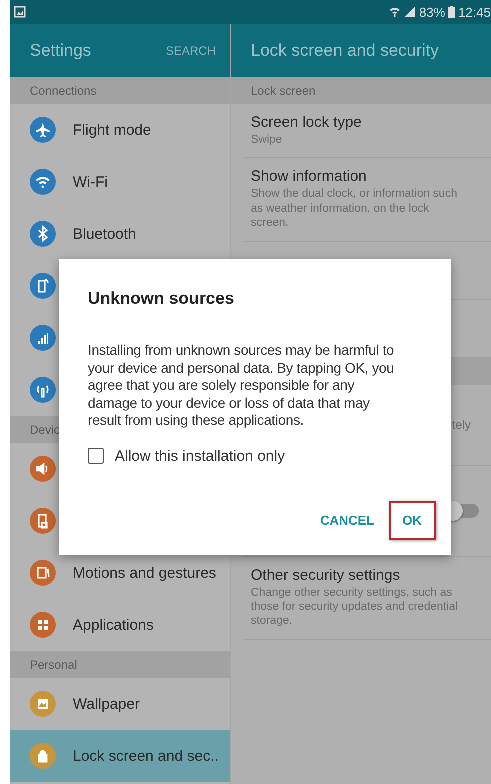 The width and height of the screenshot is (491, 784). What do you see at coordinates (354, 208) in the screenshot?
I see `row-description: Show the dual clock, or information such as weather information, on the lock screen.` at bounding box center [354, 208].